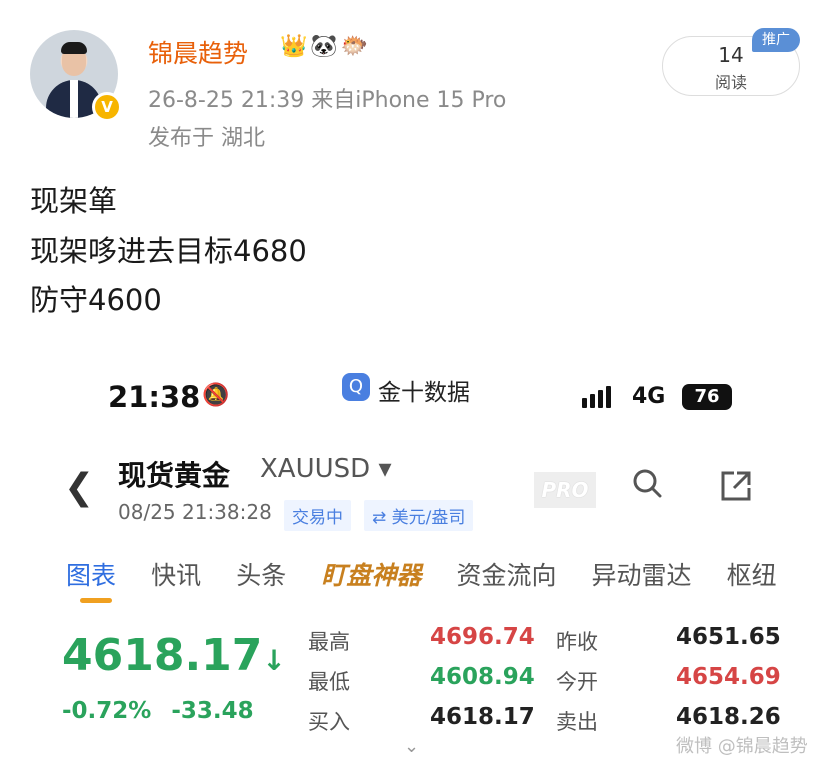  What do you see at coordinates (261, 574) in the screenshot?
I see `tab-headlines: 头条` at bounding box center [261, 574].